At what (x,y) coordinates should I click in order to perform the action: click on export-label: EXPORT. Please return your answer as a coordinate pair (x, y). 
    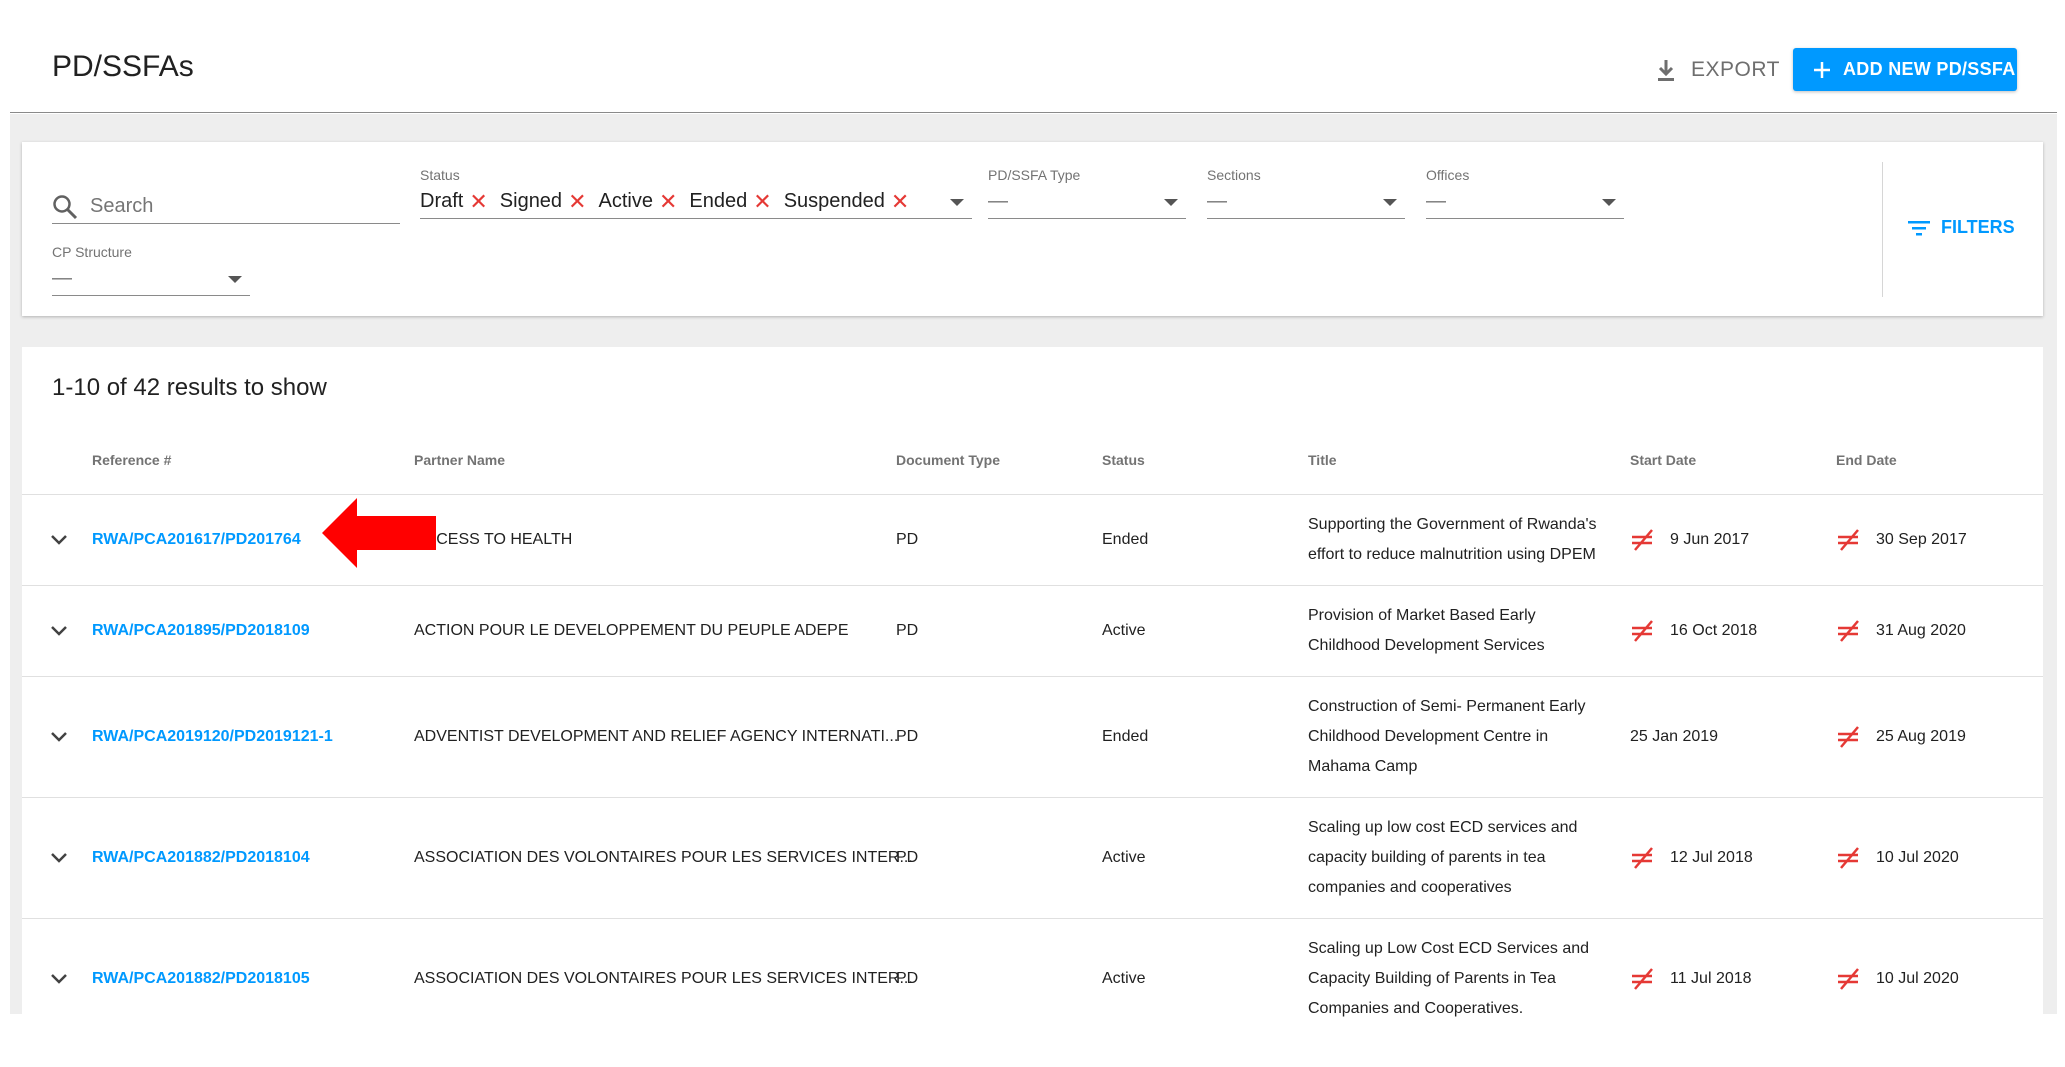
    Looking at the image, I should click on (1735, 69).